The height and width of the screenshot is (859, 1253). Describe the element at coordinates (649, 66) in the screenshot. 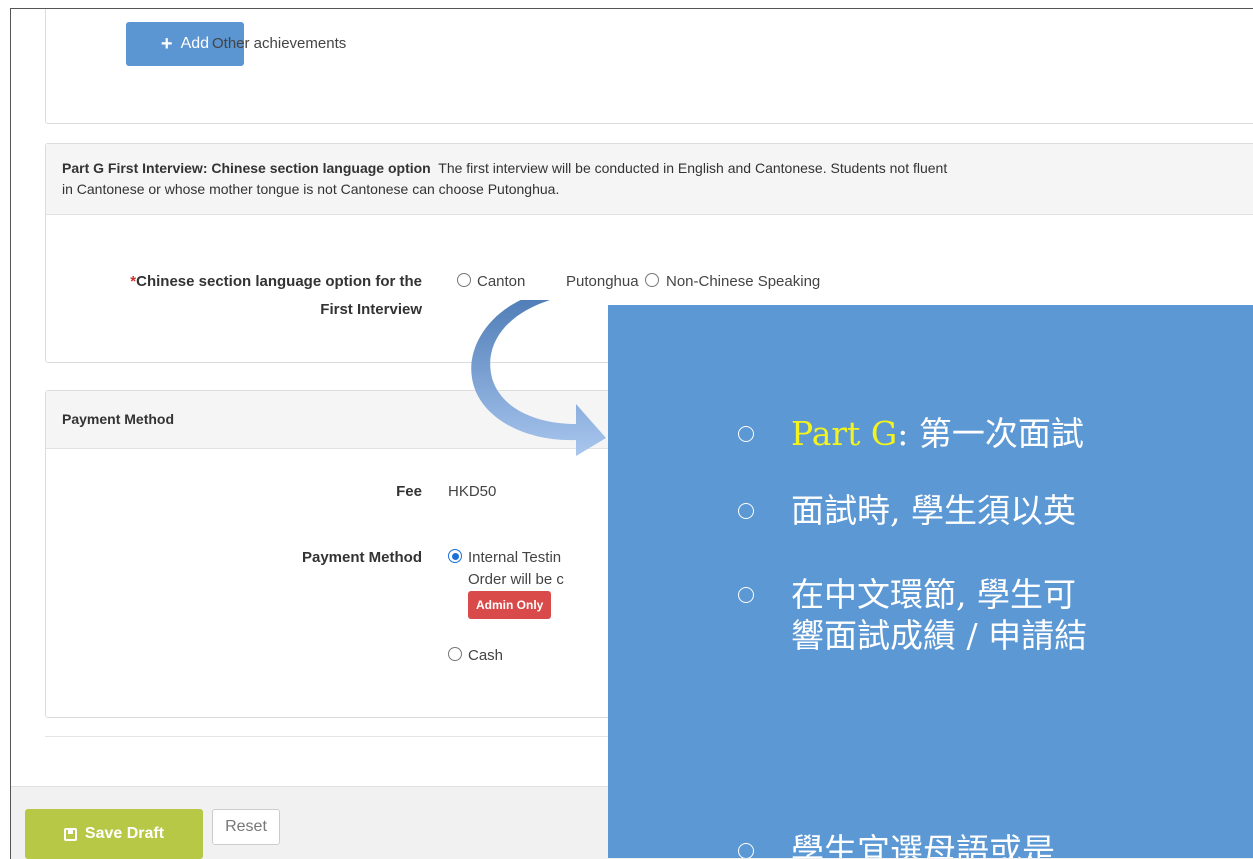

I see `achievements-card: + Add Other achievements` at that location.